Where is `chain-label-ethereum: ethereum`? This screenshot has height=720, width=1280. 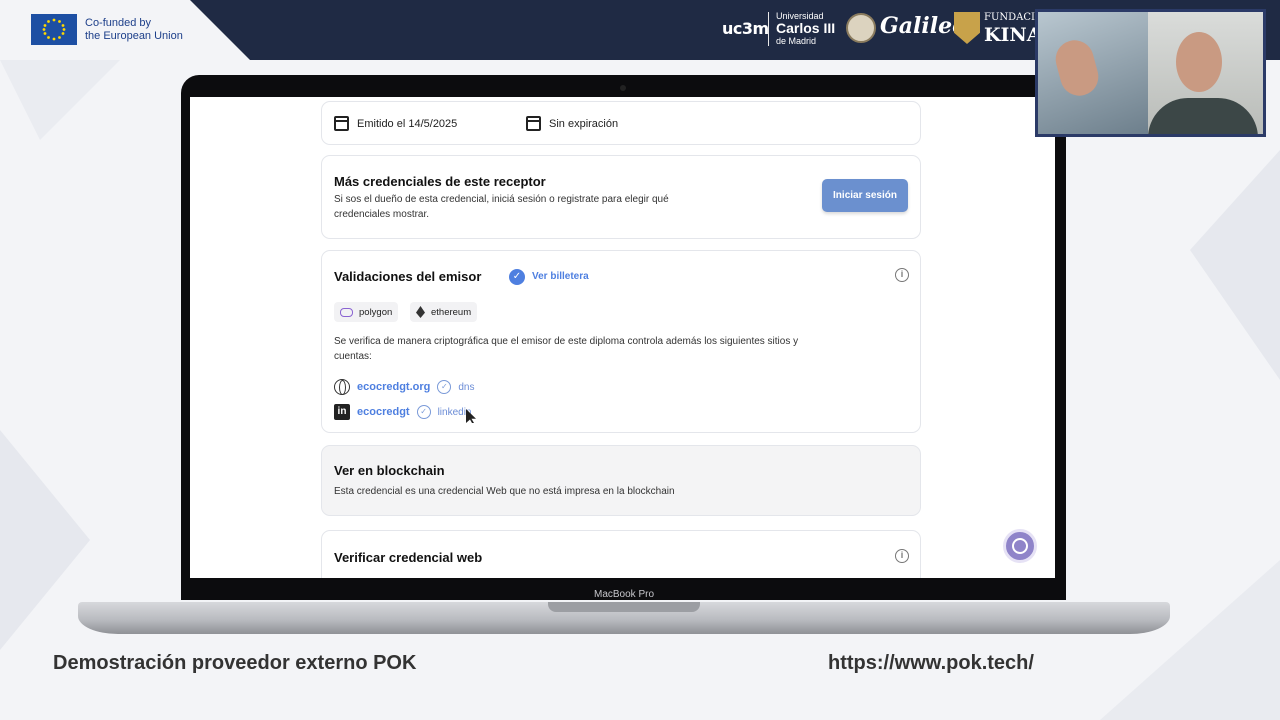
chain-label-ethereum: ethereum is located at coordinates (451, 312).